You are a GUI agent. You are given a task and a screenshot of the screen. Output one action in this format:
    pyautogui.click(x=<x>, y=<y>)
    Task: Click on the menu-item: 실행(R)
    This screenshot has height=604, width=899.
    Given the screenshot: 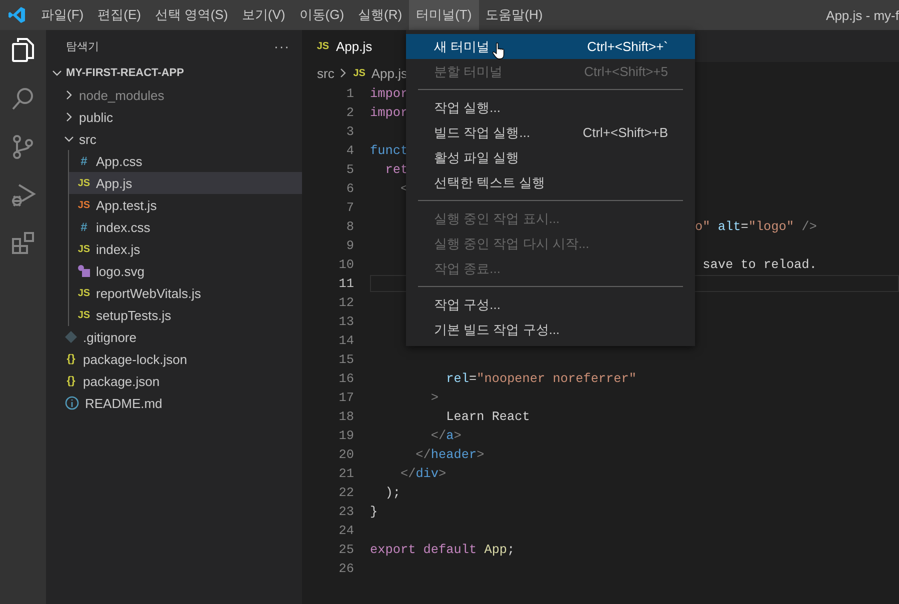 What is the action you would take?
    pyautogui.click(x=380, y=15)
    